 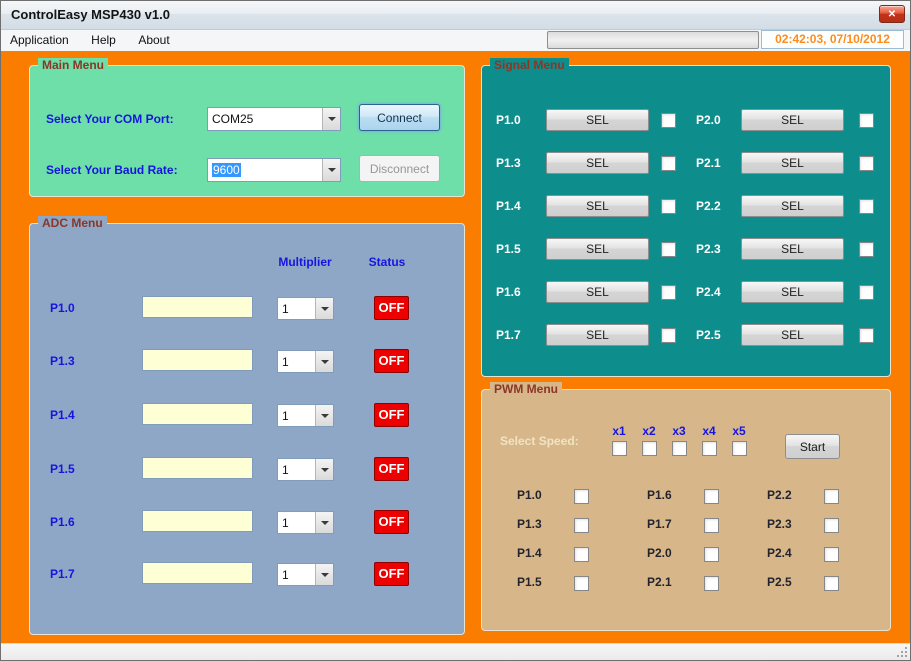 I want to click on speed-label: x5, so click(x=739, y=431).